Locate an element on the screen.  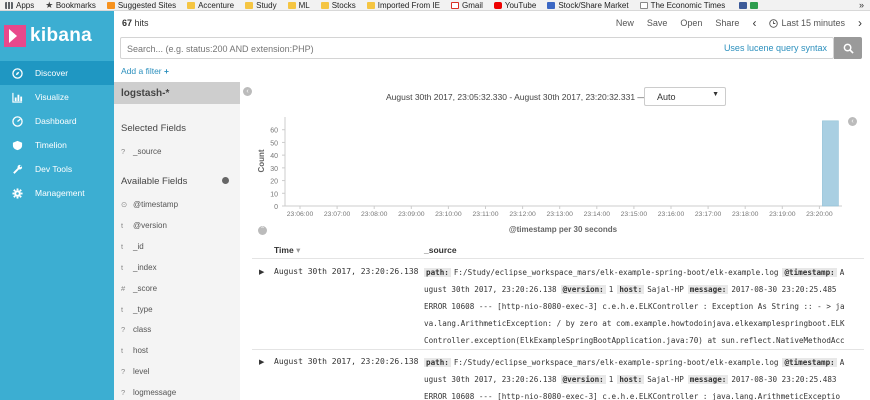
field-item-timestamp: ⊙ @timestamp is located at coordinates (149, 204).